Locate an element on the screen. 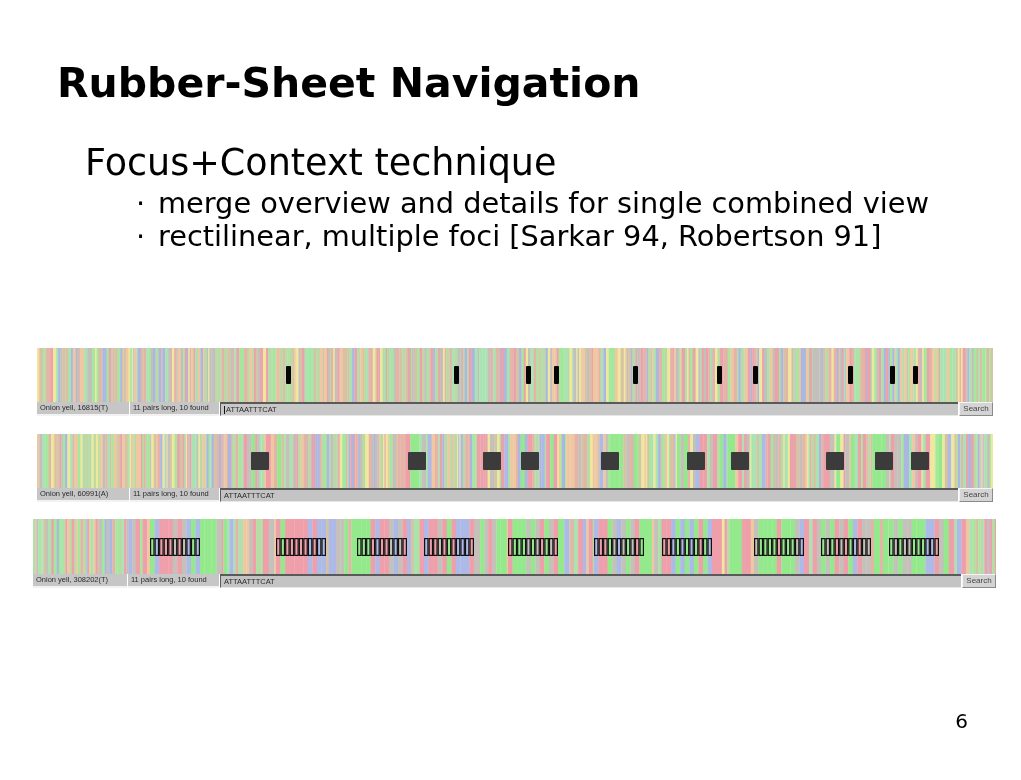 Image resolution: width=1021 pixels, height=780 pixels. text-cursor-icon is located at coordinates (224, 409).